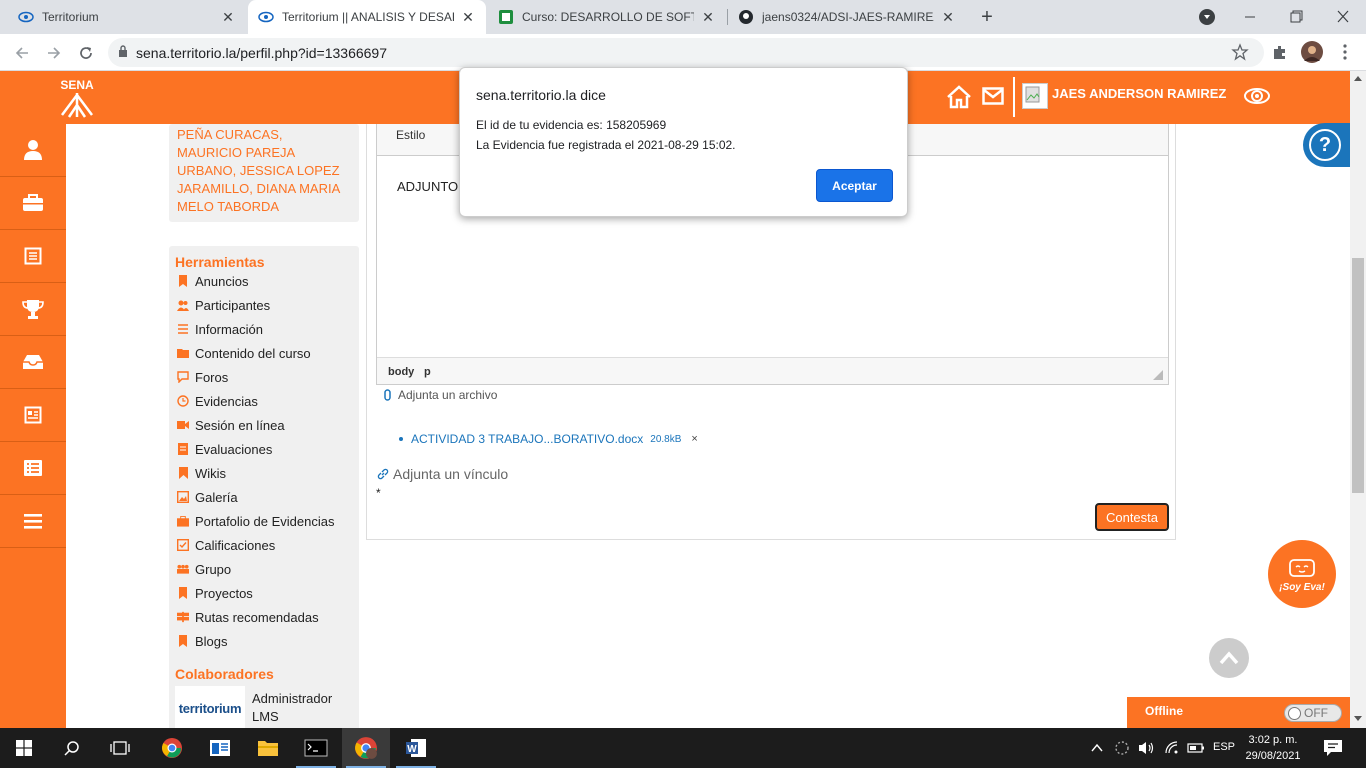  I want to click on hamburger-icon, so click(33, 521).